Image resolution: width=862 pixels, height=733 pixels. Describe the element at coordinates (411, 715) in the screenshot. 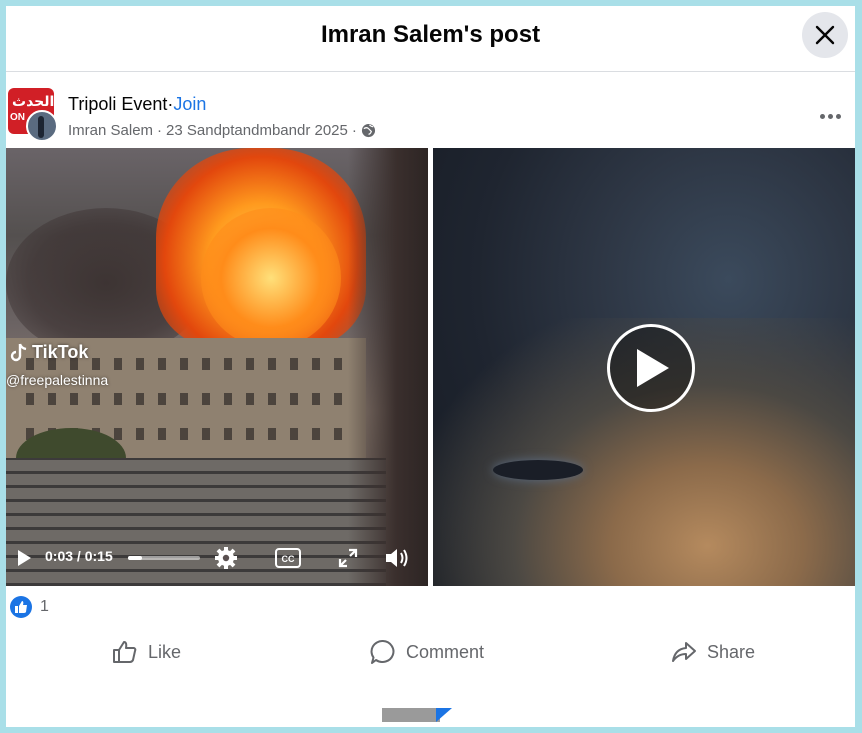

I see `partial-thumbnail` at that location.